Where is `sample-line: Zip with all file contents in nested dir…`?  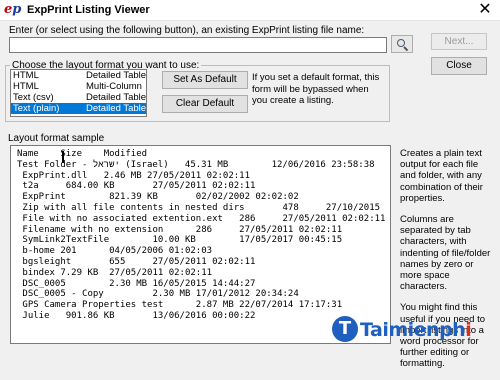
sample-line: Zip with all file contents in nested dir… is located at coordinates (199, 207).